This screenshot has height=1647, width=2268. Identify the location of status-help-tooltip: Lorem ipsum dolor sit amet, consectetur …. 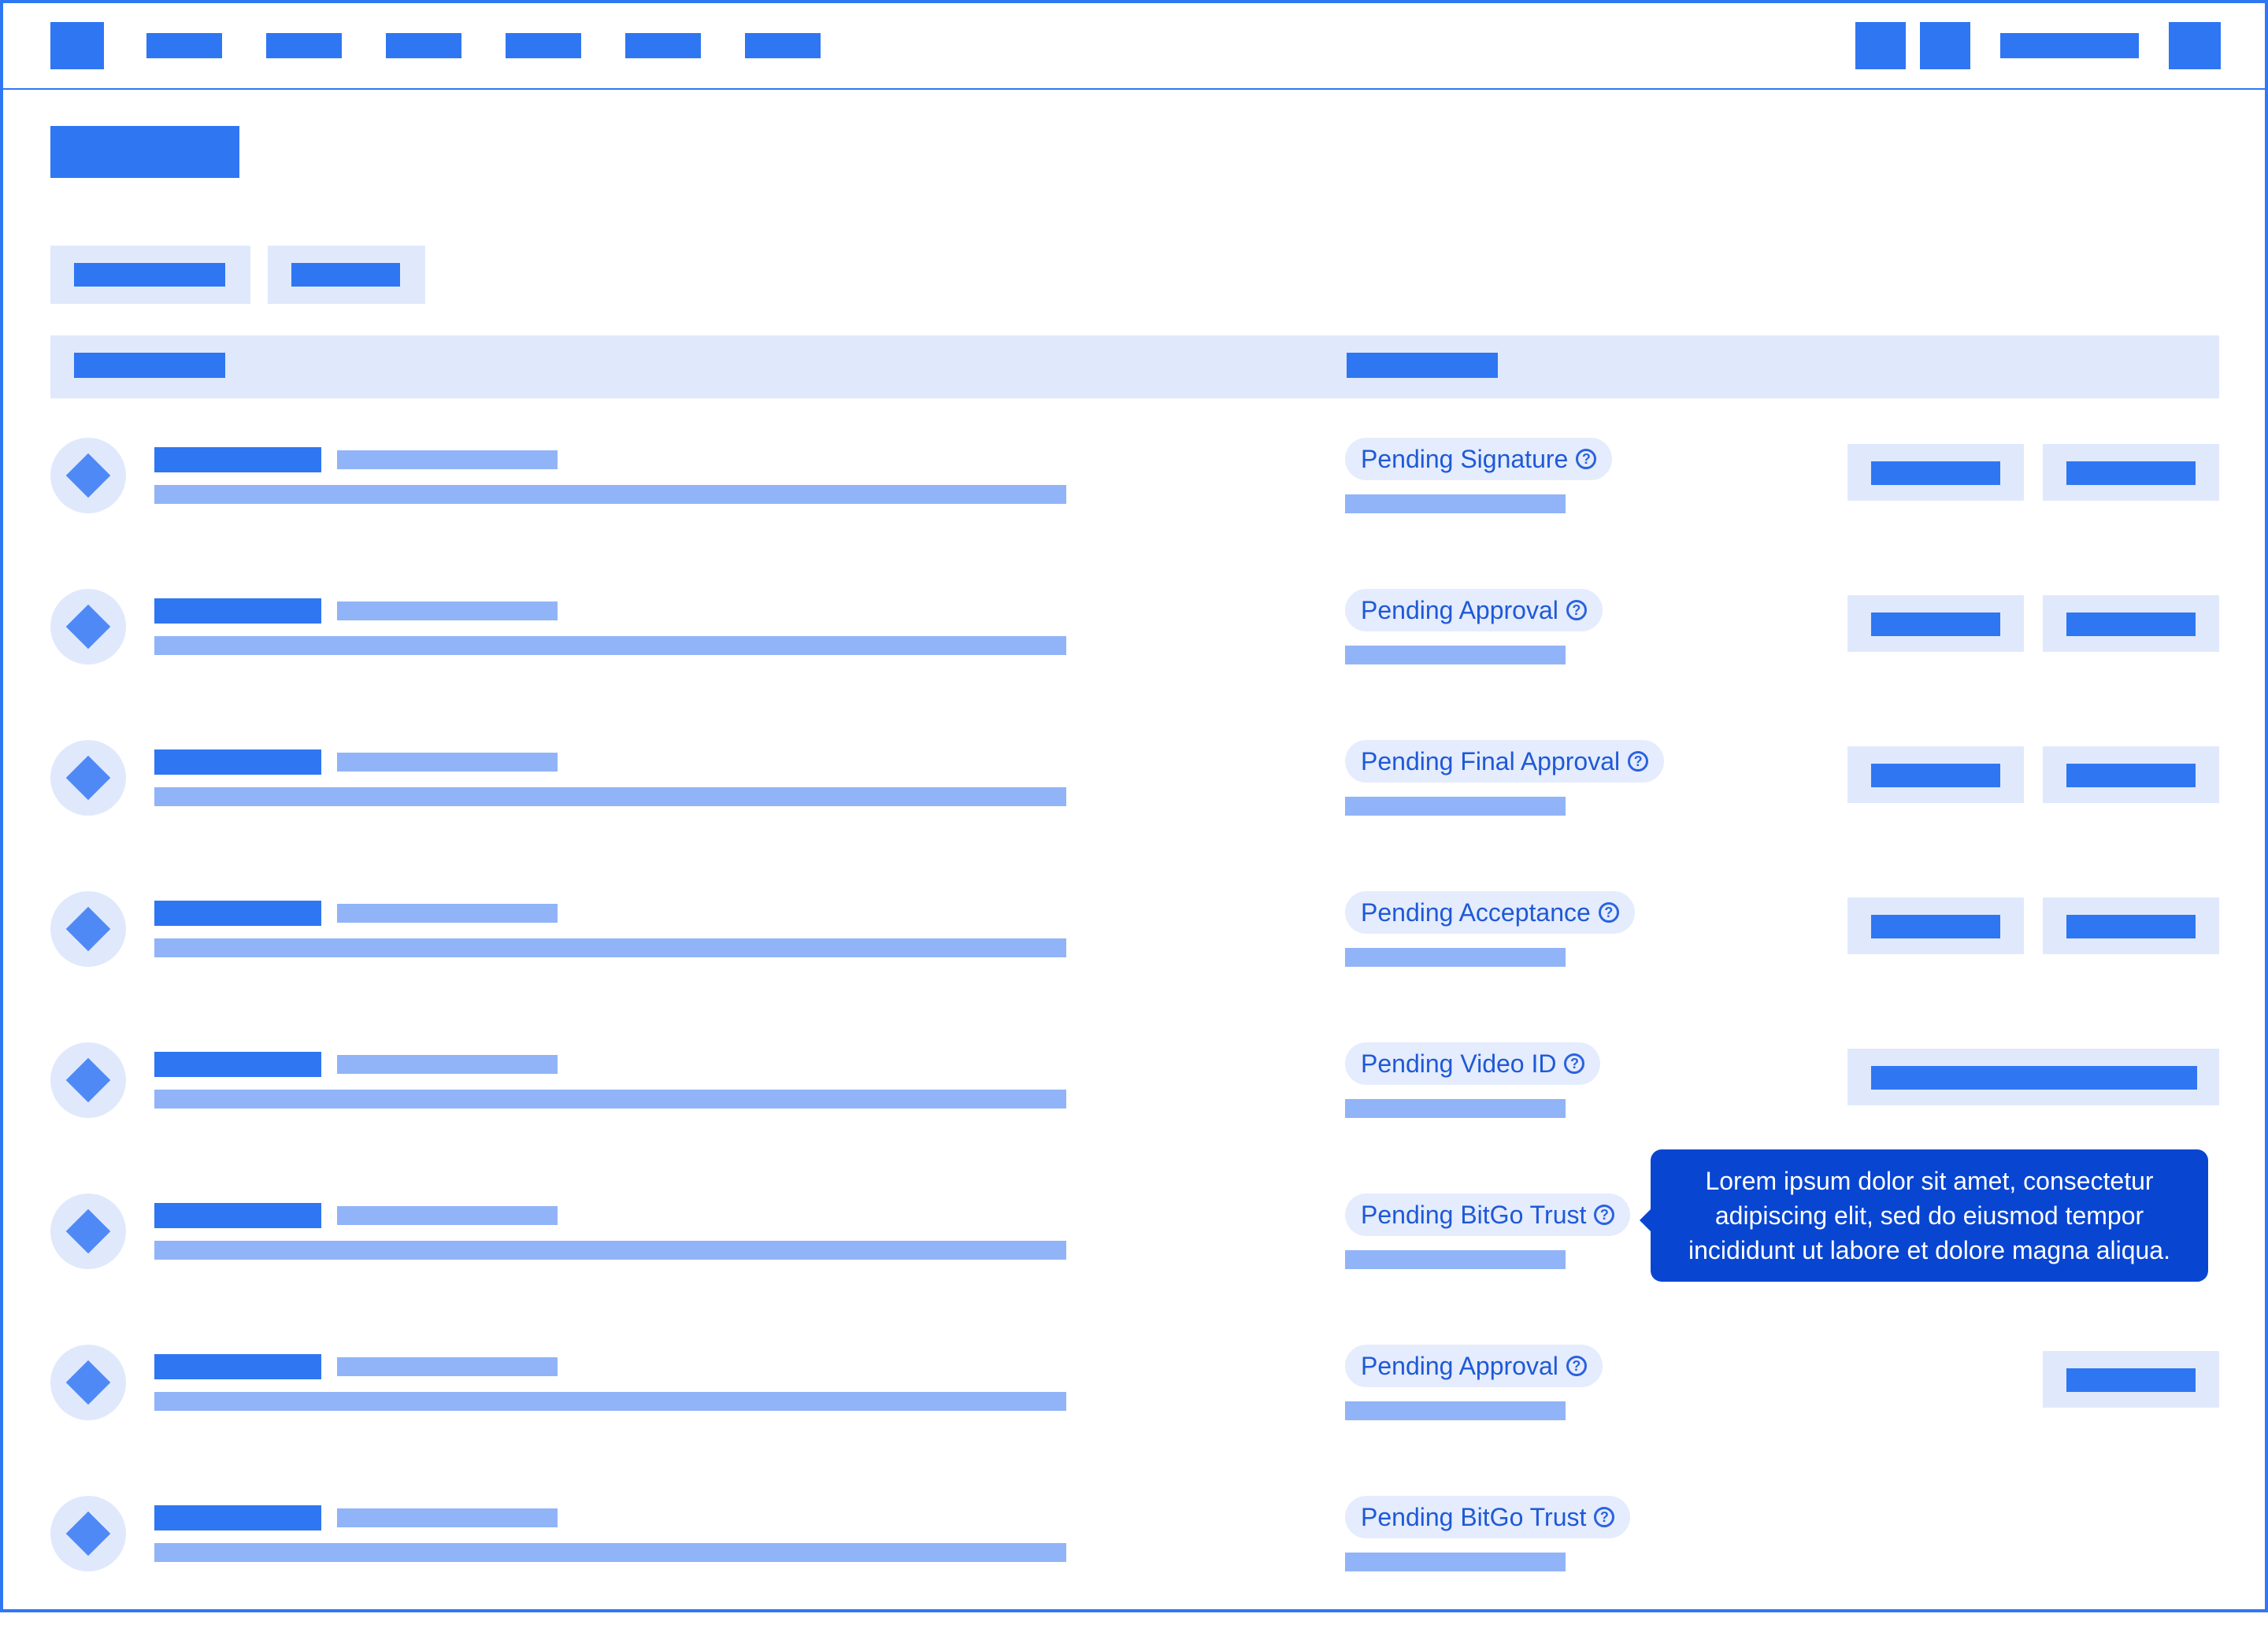
(1924, 1215).